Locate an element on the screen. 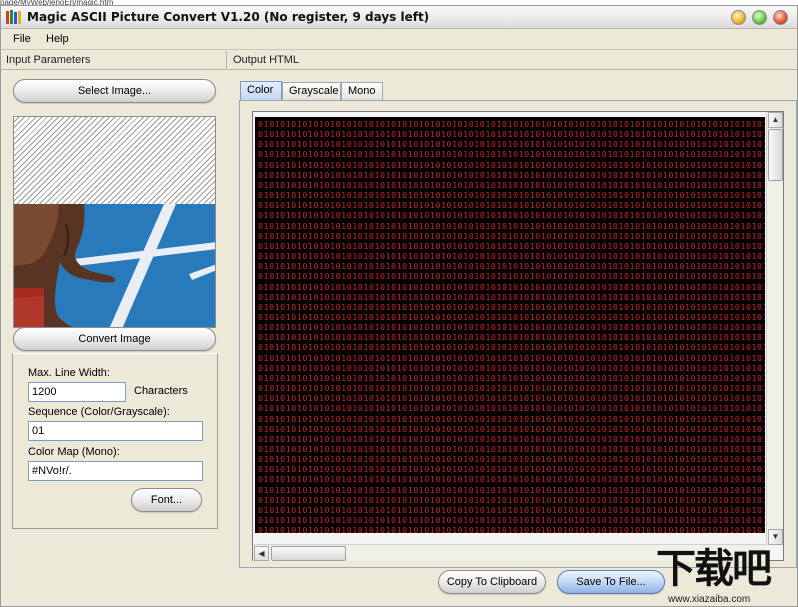  watermark-url: www.xiazaiba.com is located at coordinates (709, 599).